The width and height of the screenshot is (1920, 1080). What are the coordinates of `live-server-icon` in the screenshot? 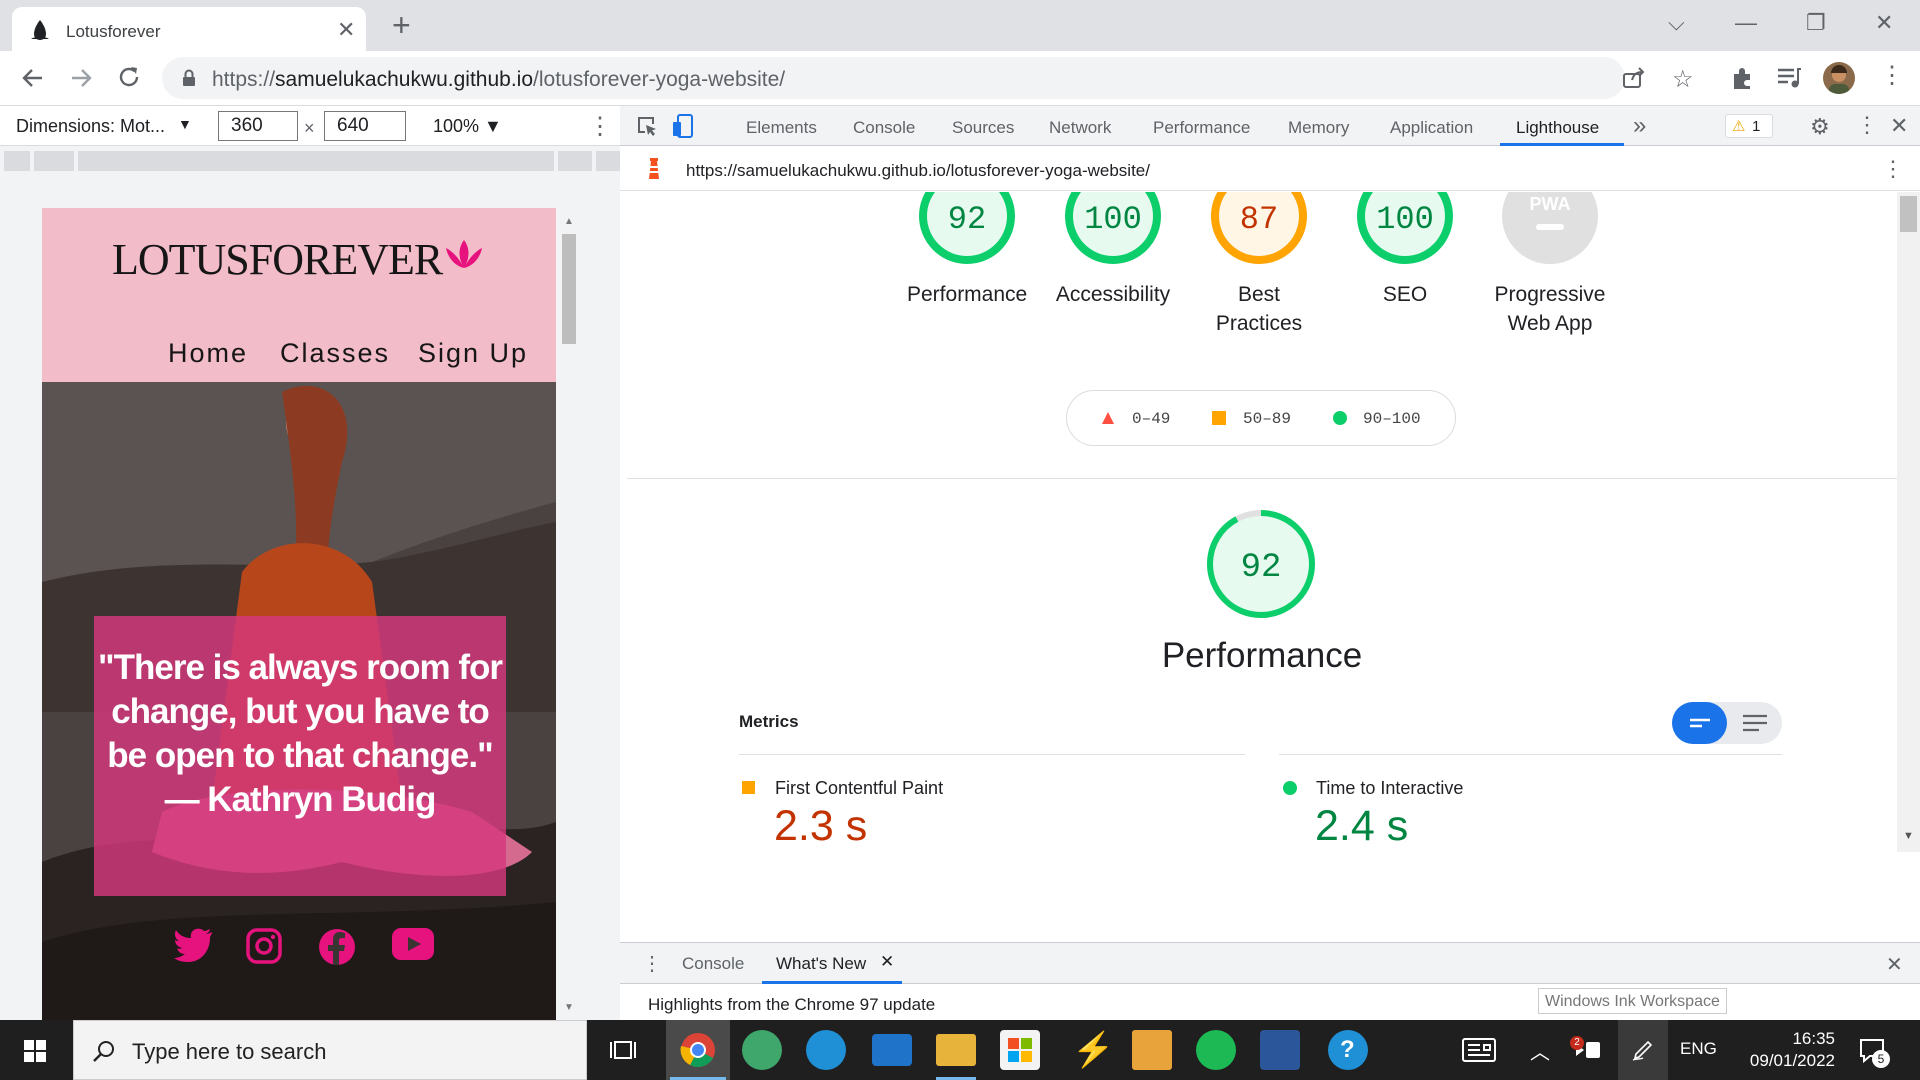 It's located at (1152, 1050).